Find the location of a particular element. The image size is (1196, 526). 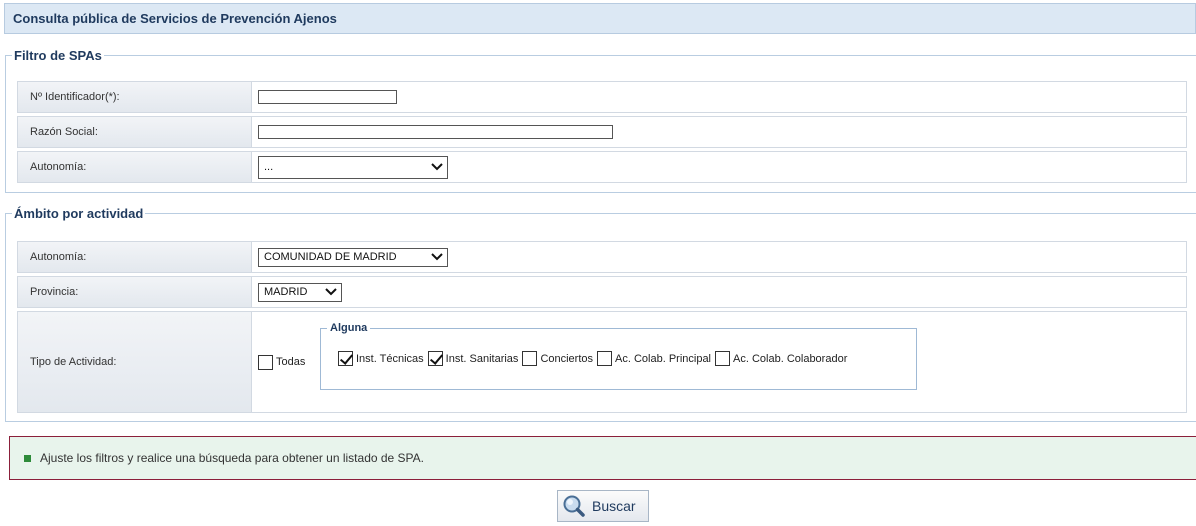

conciertos-label: Conciertos is located at coordinates (567, 358).